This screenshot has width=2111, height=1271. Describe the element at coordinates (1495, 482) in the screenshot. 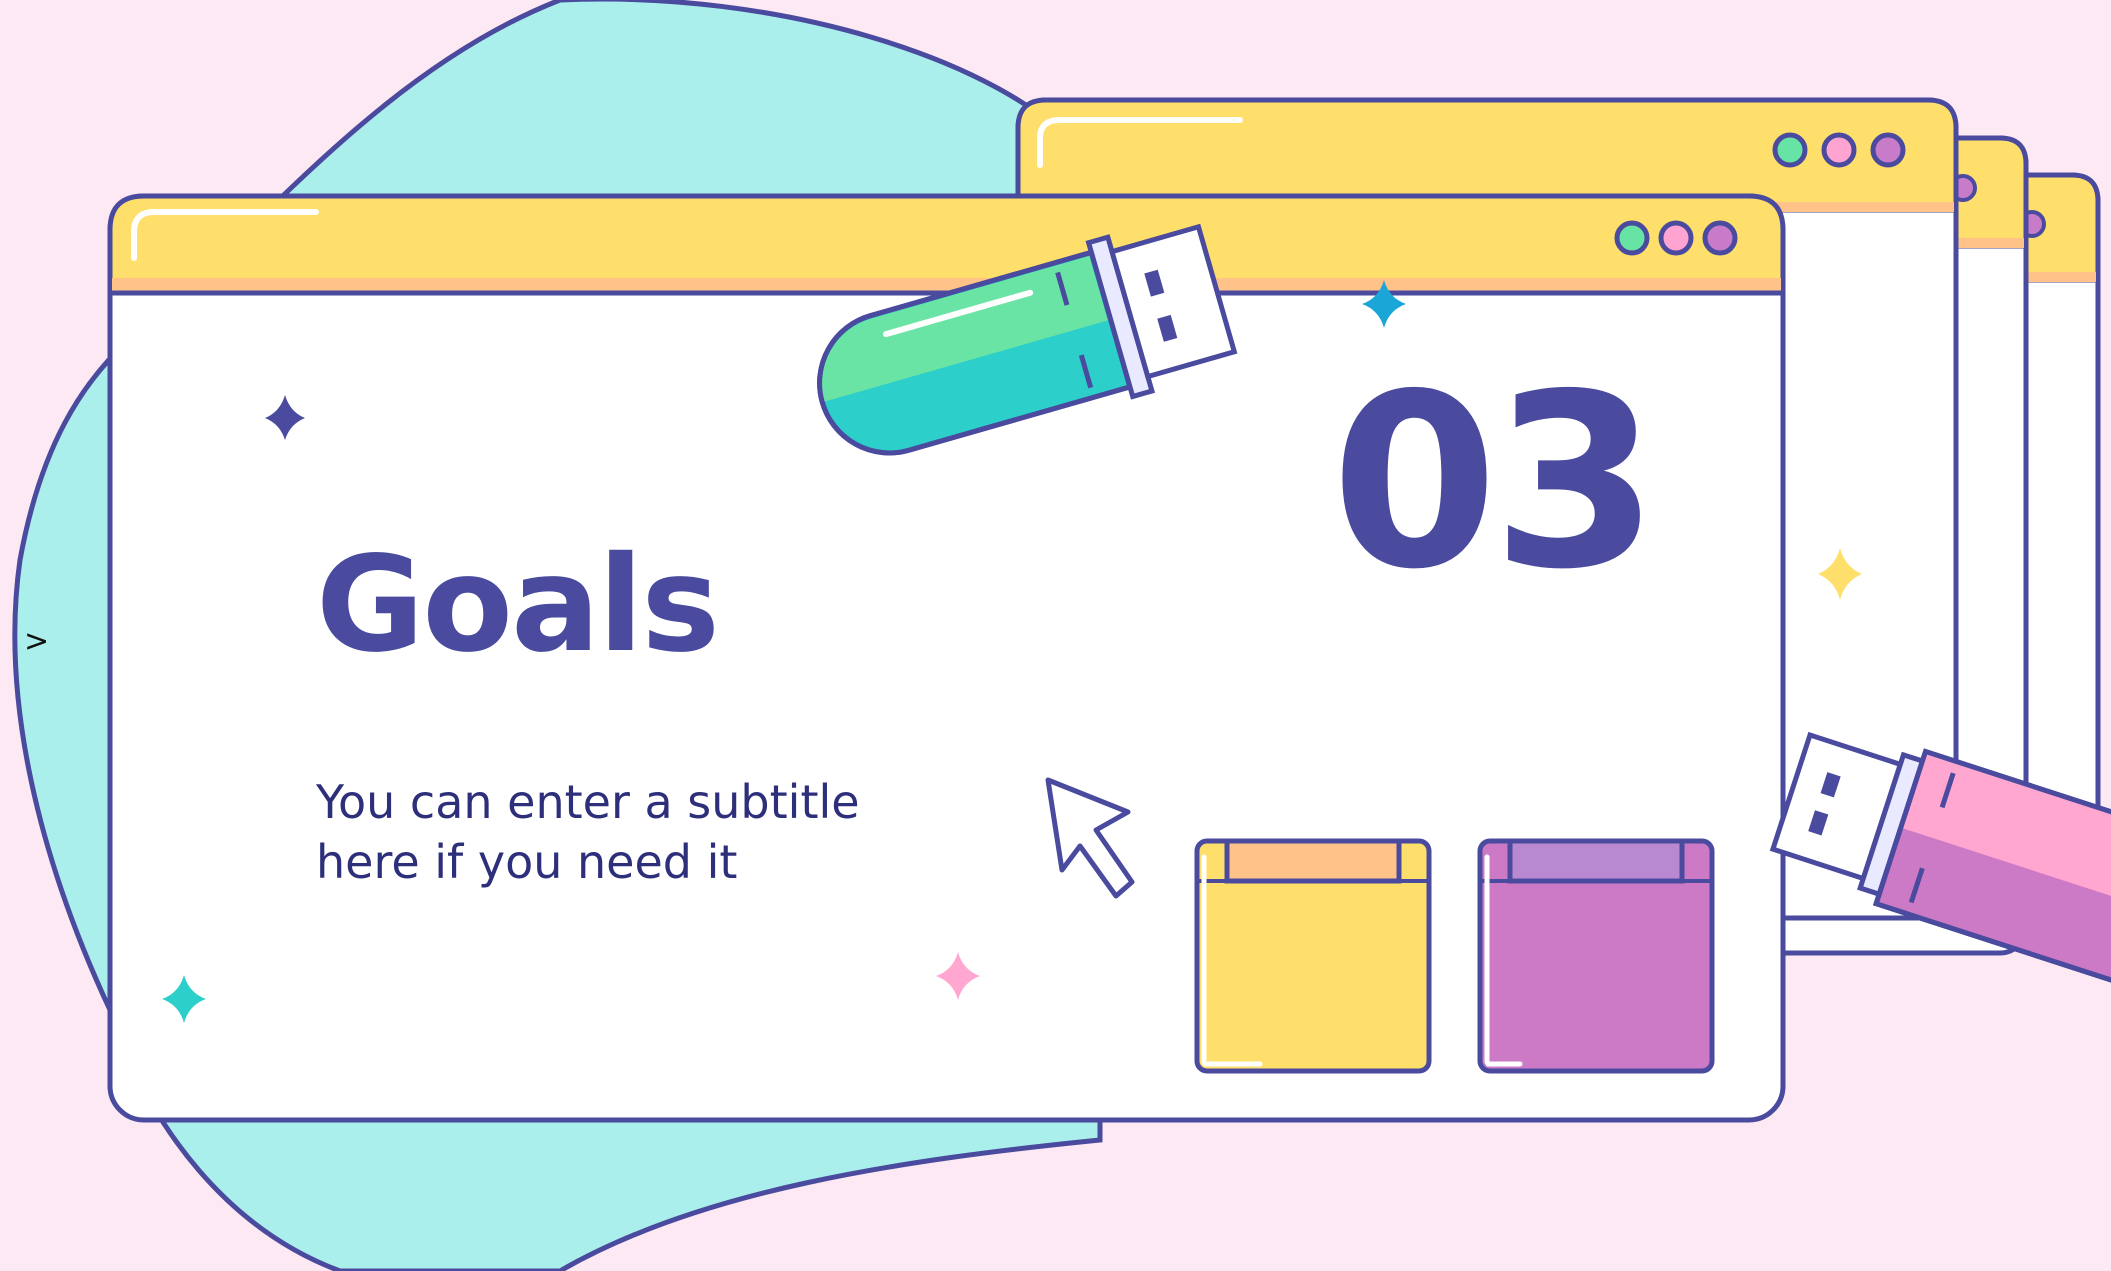

I see `section-number: 03` at that location.